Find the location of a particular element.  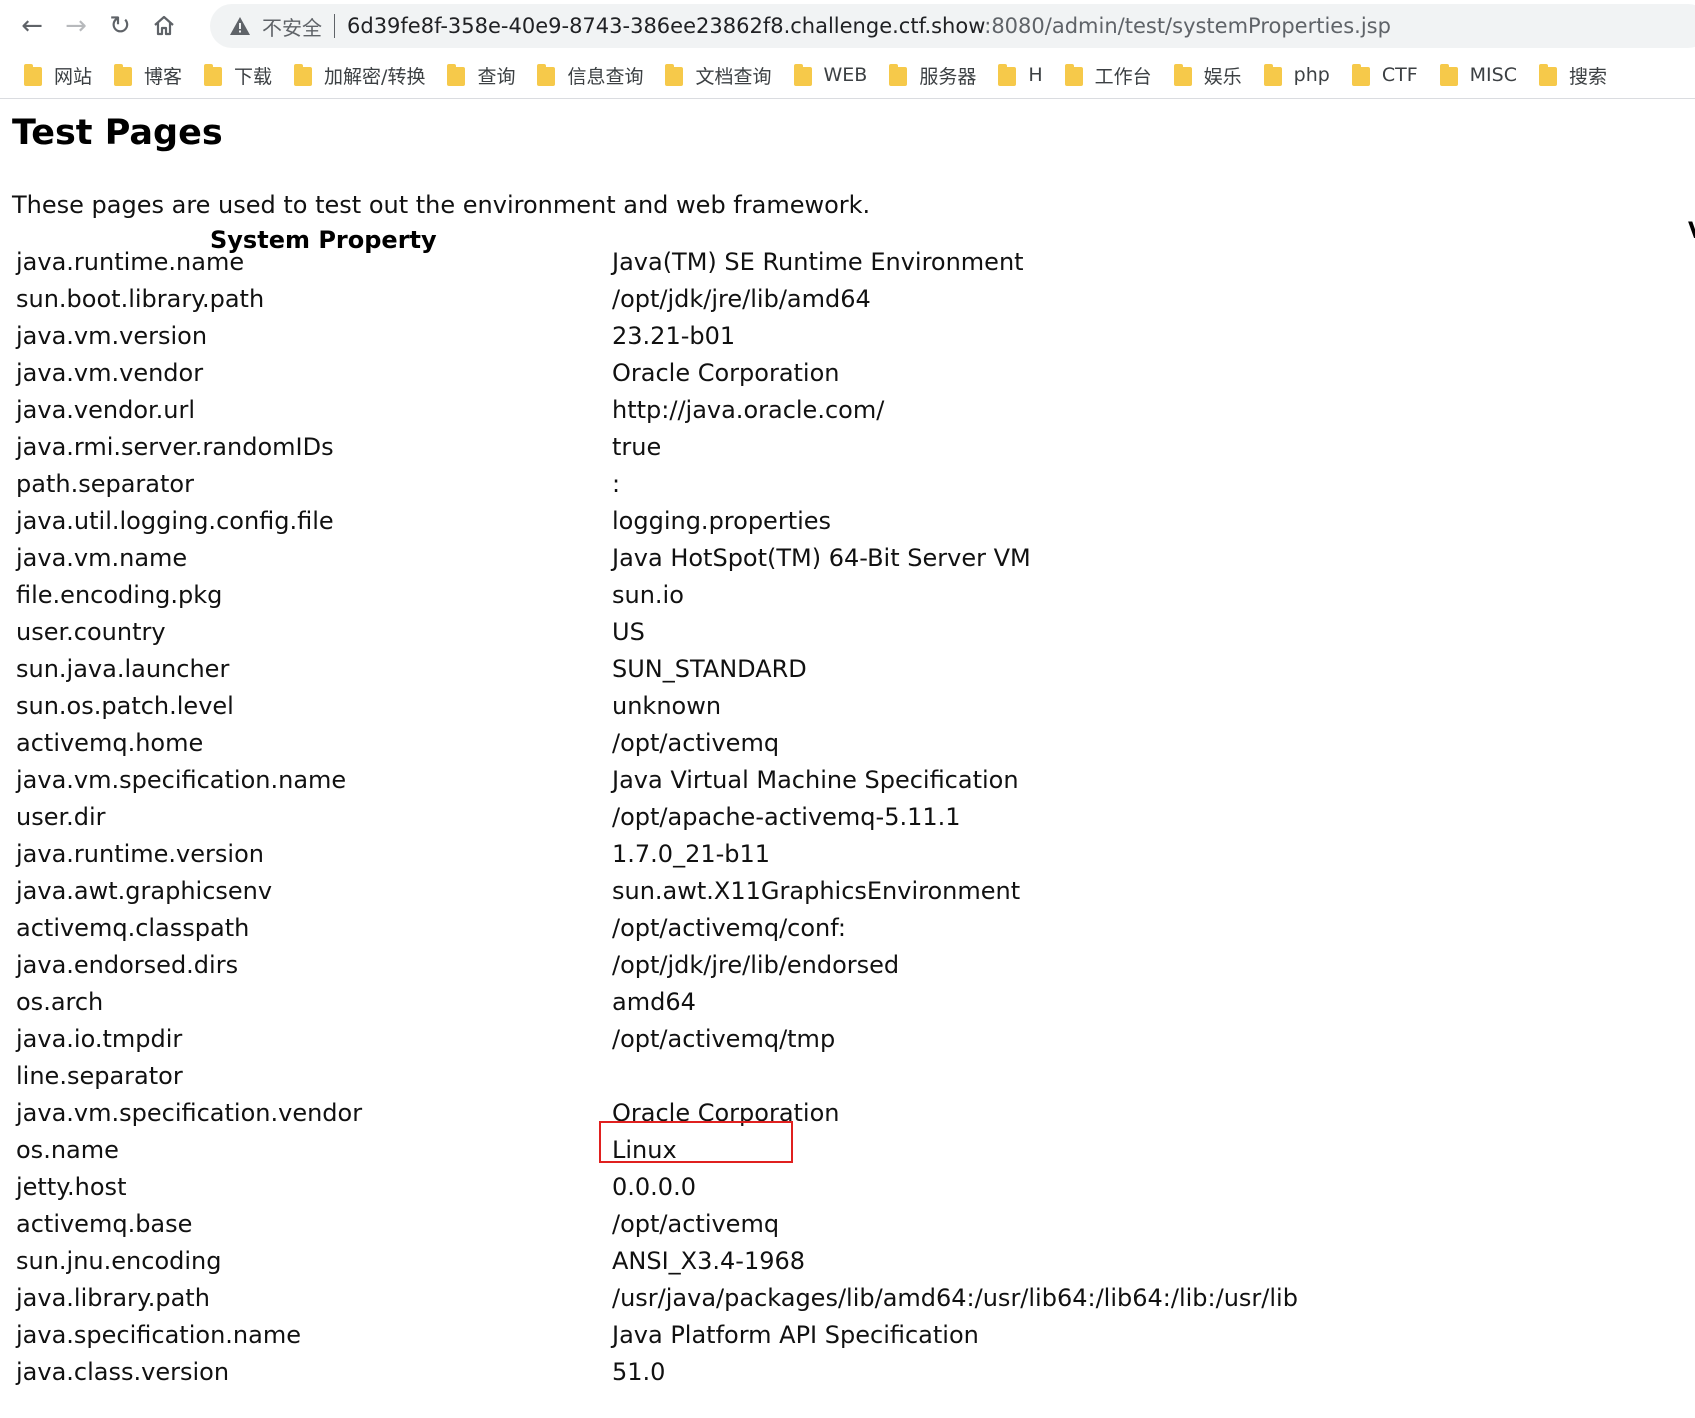

bookmark-label: 娱乐 is located at coordinates (1222, 76).